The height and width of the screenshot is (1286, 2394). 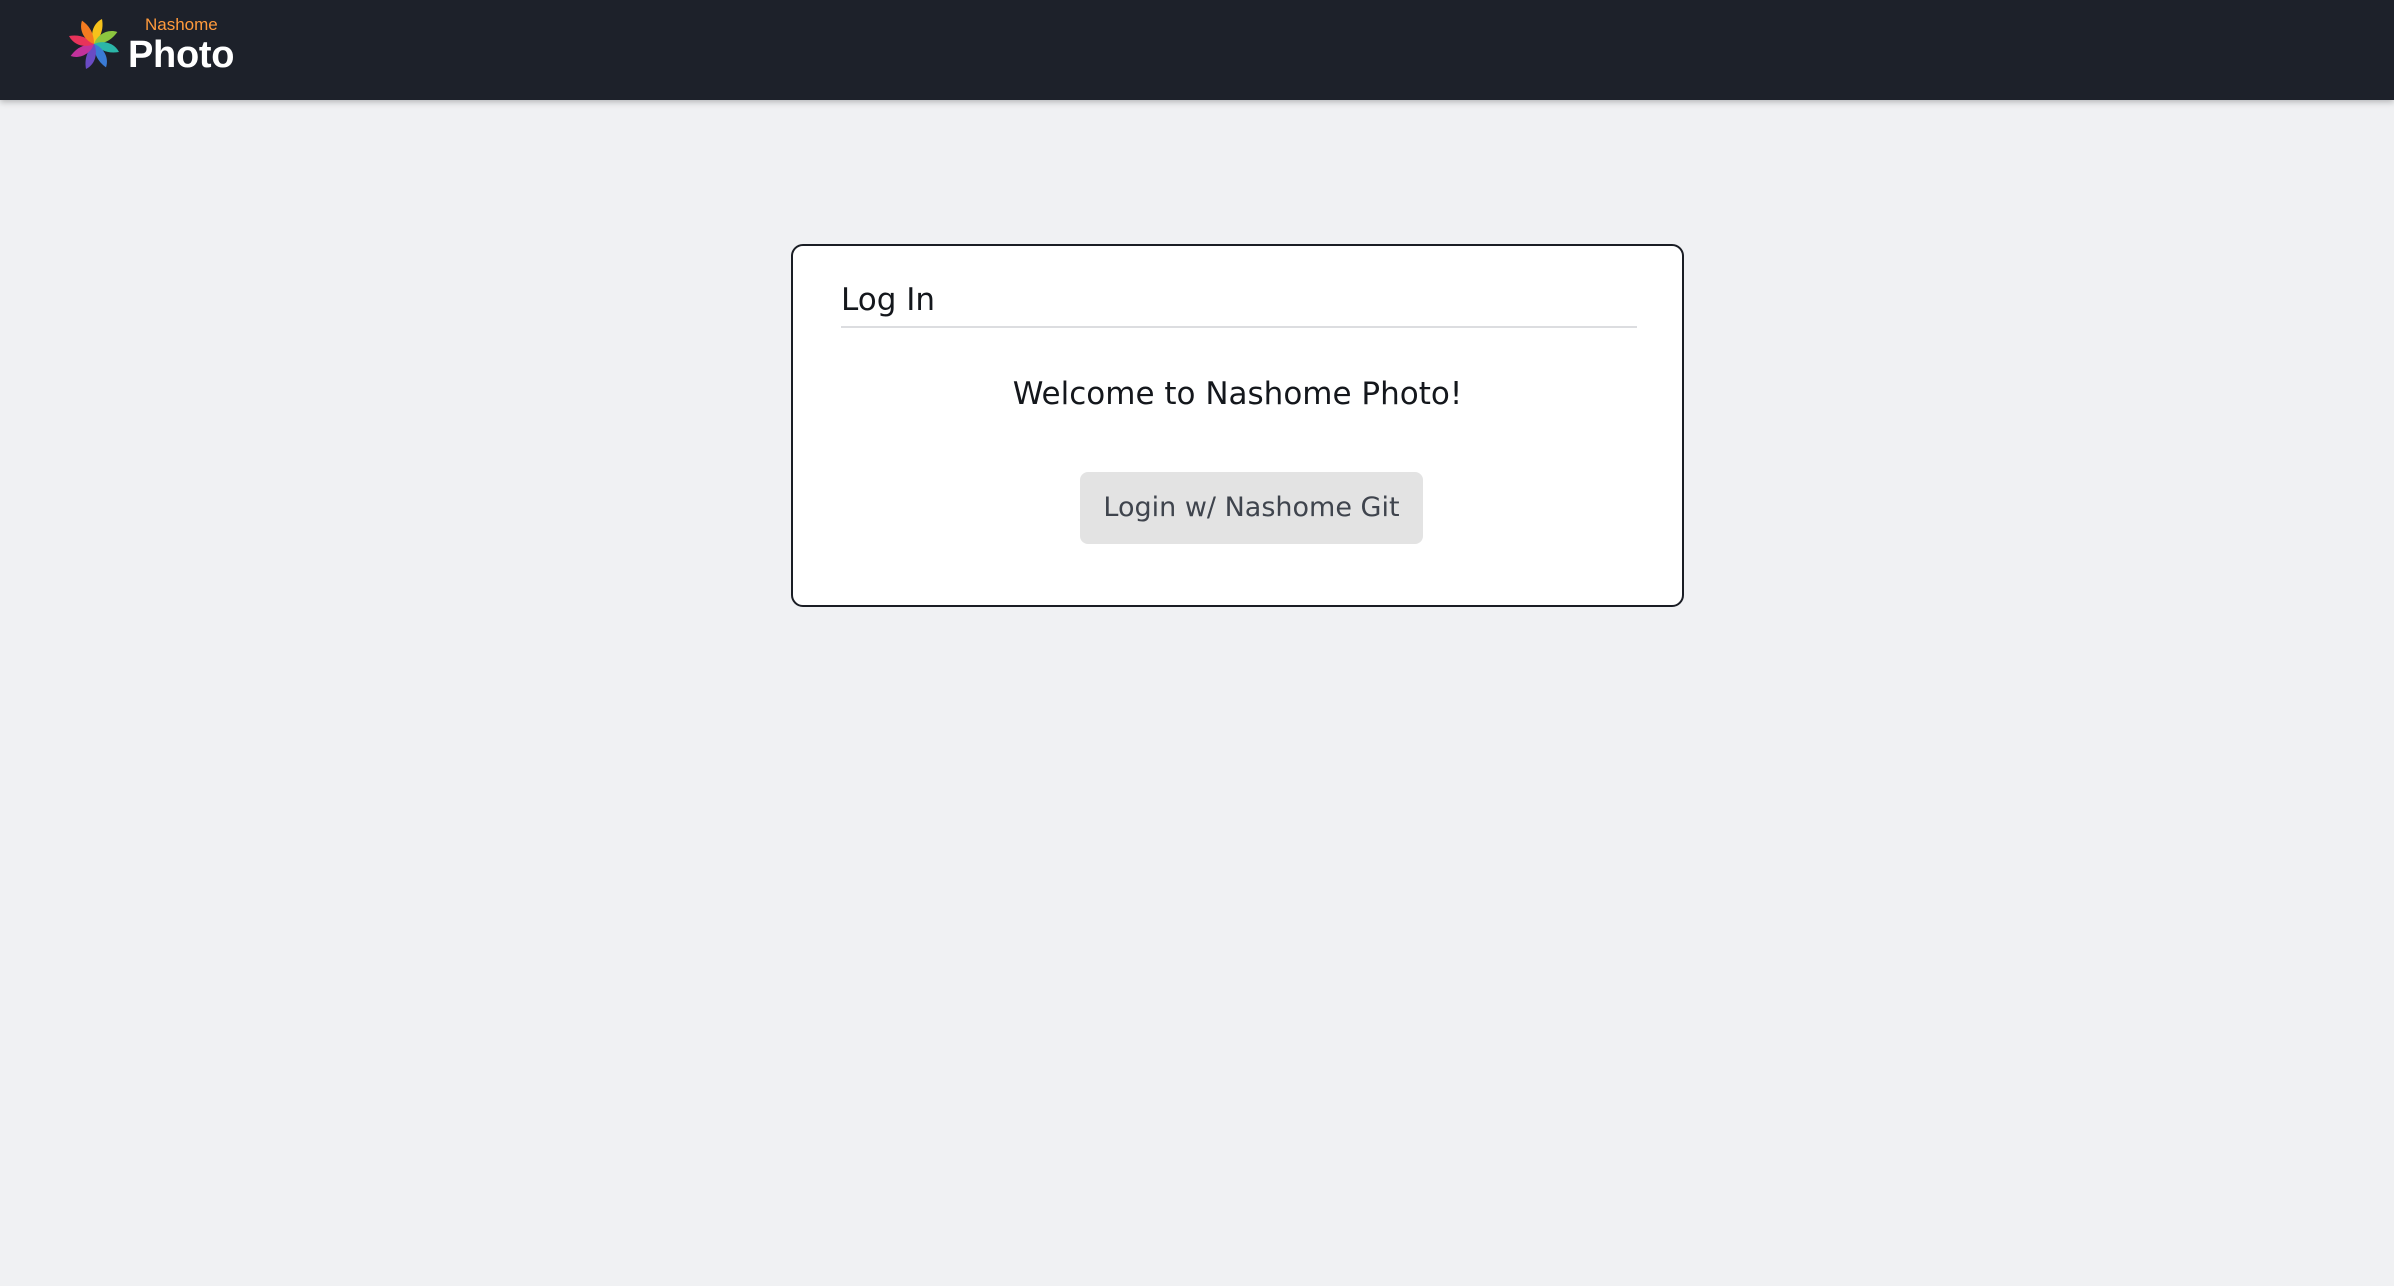 I want to click on login-card-title: Log In, so click(x=888, y=300).